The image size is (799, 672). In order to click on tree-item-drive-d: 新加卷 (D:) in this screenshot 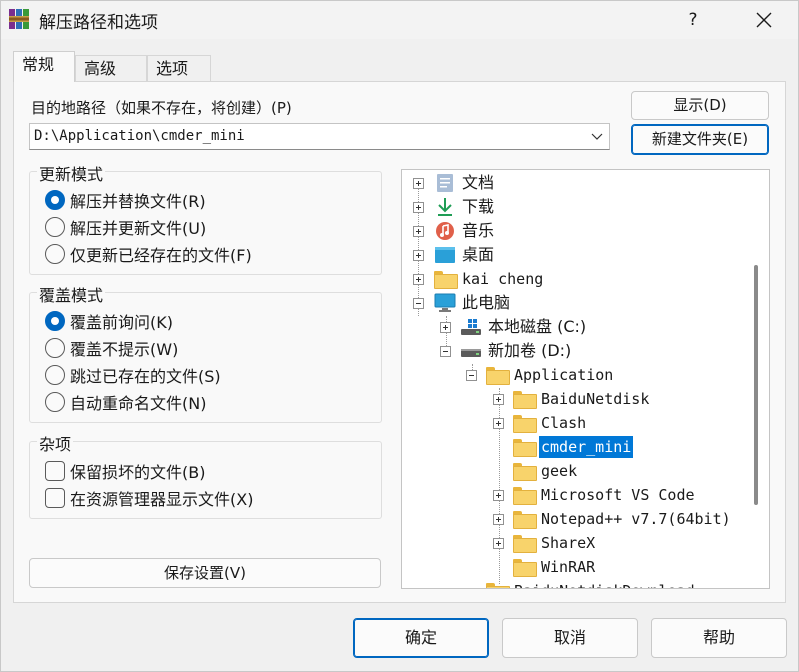, I will do `click(516, 351)`.